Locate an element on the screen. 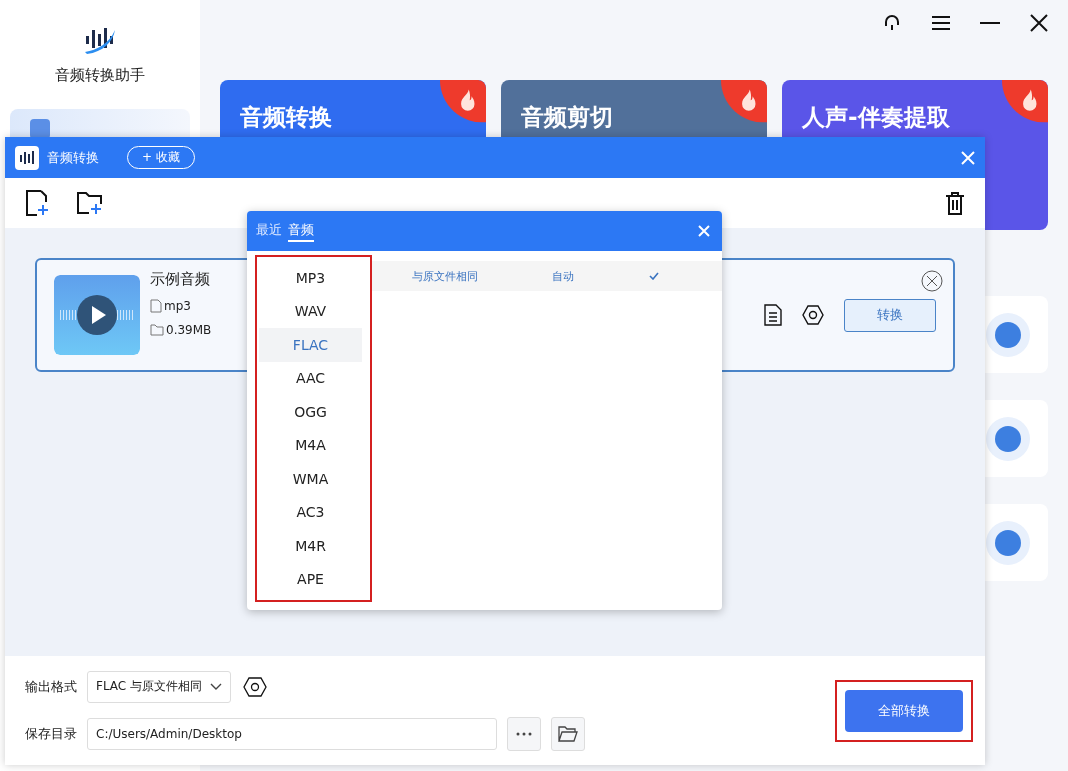 This screenshot has height=771, width=1068. trash-icon is located at coordinates (955, 203).